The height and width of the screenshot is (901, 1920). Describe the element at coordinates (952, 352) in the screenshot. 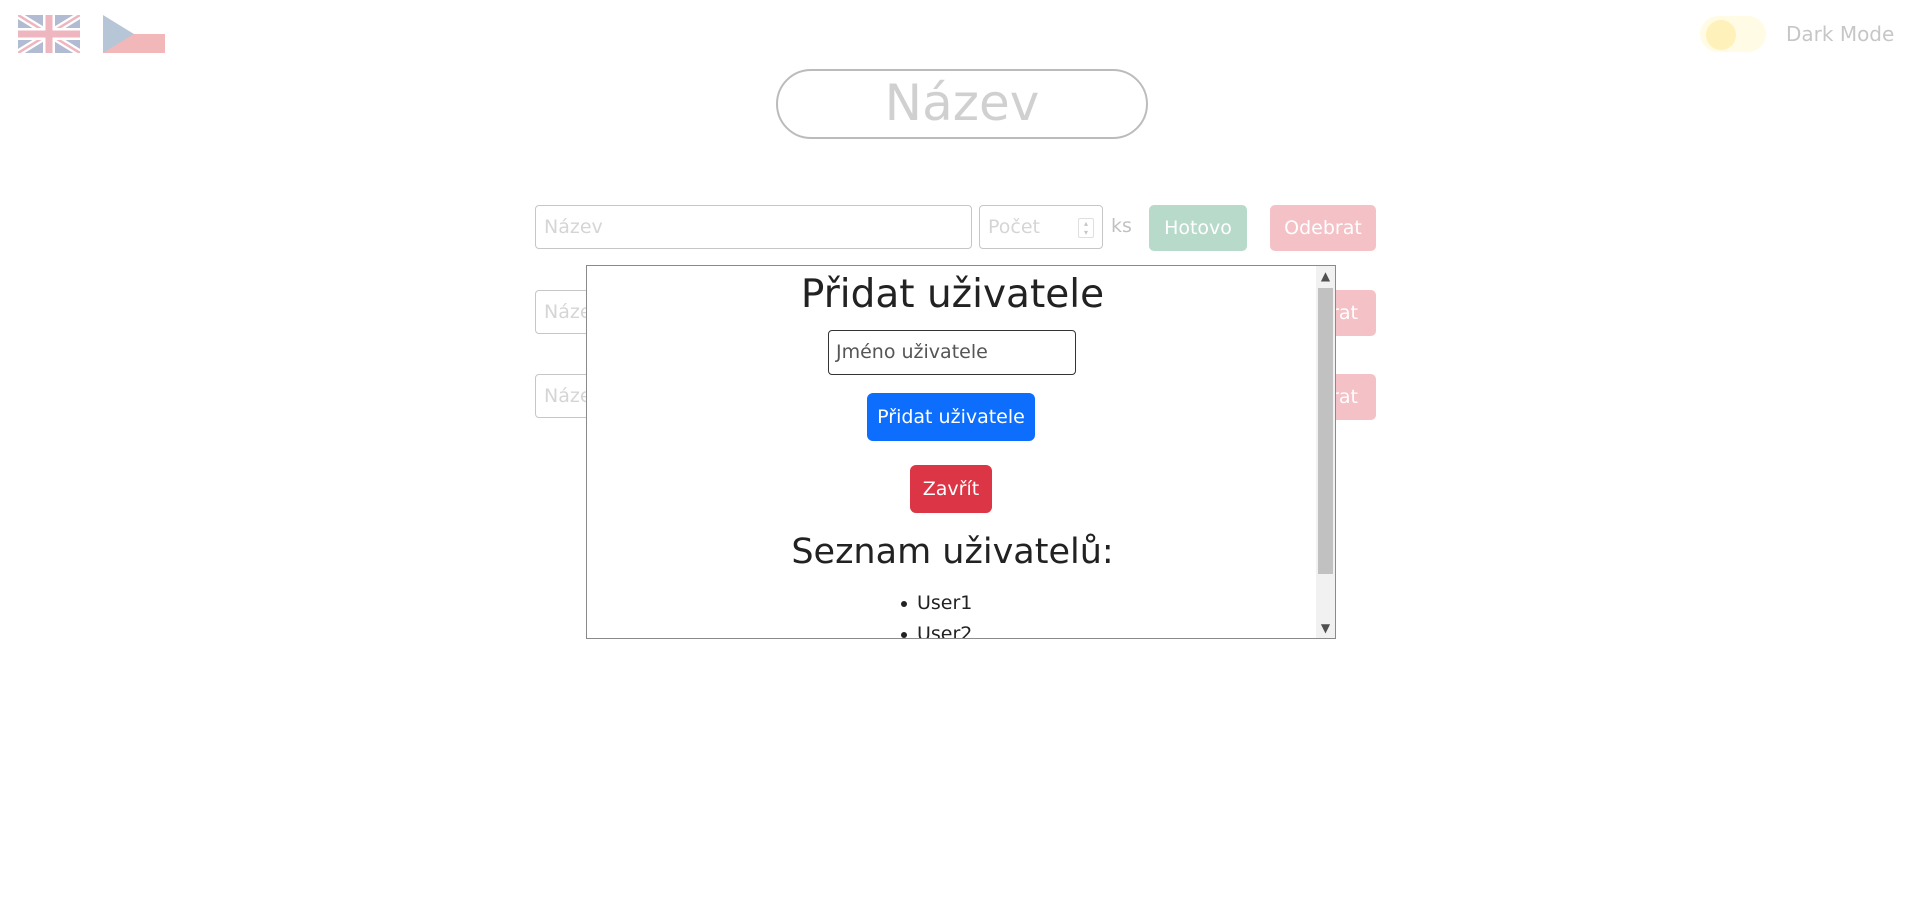

I see `username-input: Jméno uživatele` at that location.